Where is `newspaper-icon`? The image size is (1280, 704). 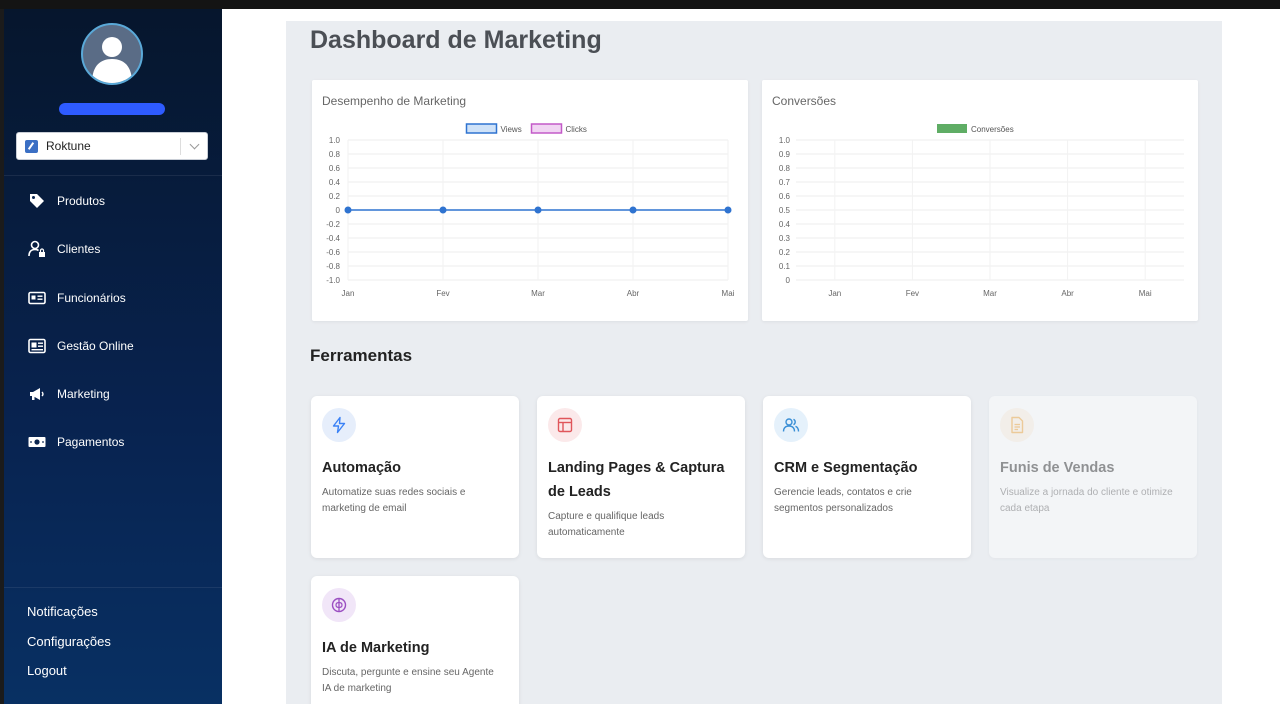 newspaper-icon is located at coordinates (37, 346).